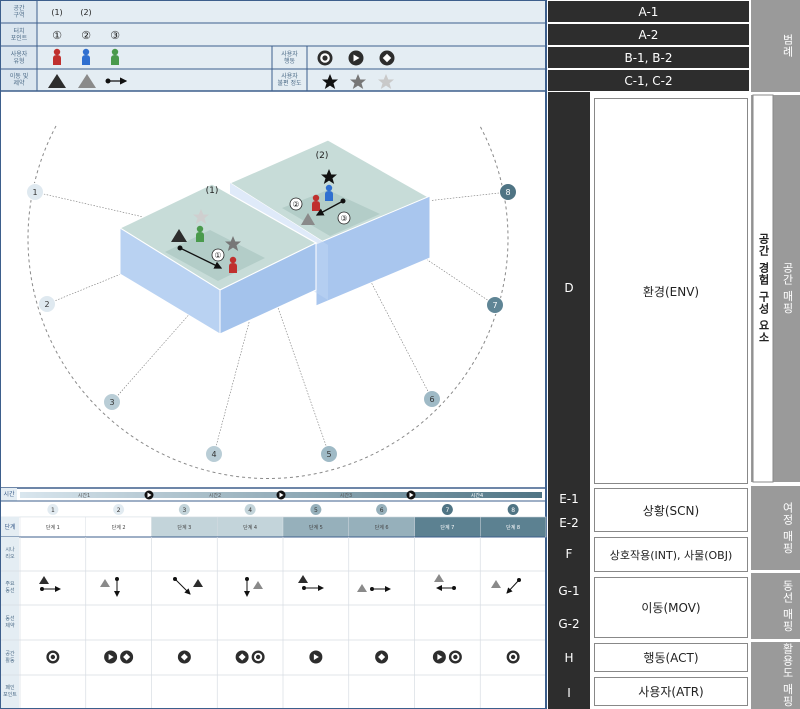 Image resolution: width=800 pixels, height=709 pixels. What do you see at coordinates (84, 495) in the screenshot?
I see `time-segment-1: 시간1` at bounding box center [84, 495].